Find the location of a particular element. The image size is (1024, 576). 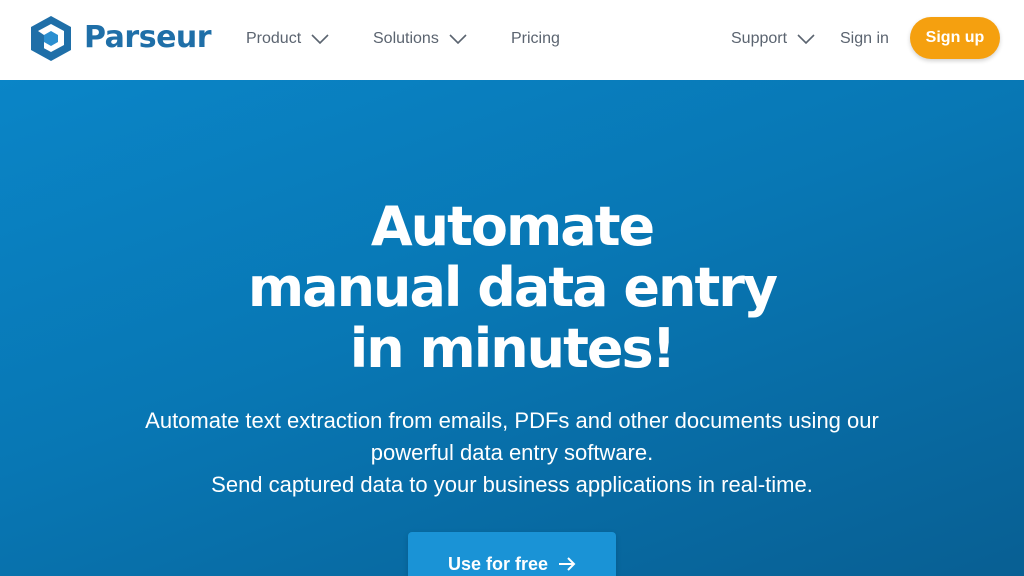

sign-in-link: Sign in is located at coordinates (864, 39).